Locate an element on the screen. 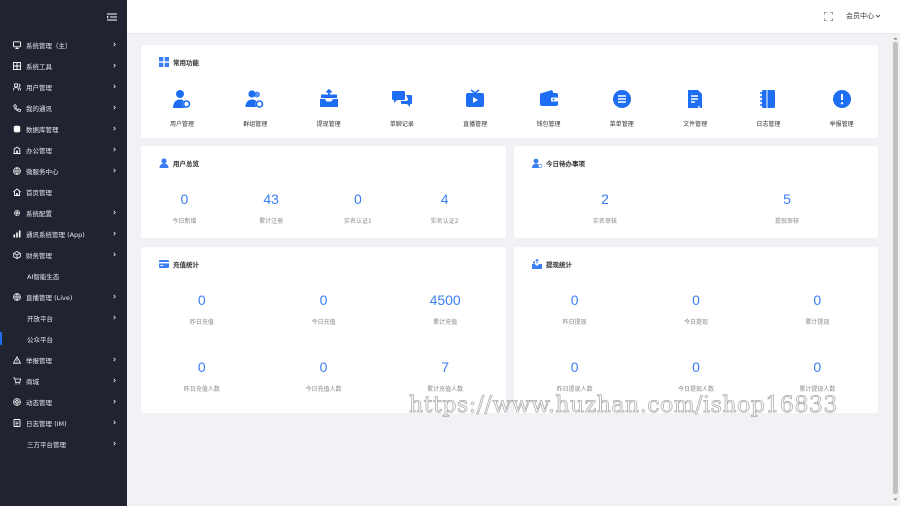 The width and height of the screenshot is (900, 506). sidebar-item-2: 用户管理 is located at coordinates (63, 86).